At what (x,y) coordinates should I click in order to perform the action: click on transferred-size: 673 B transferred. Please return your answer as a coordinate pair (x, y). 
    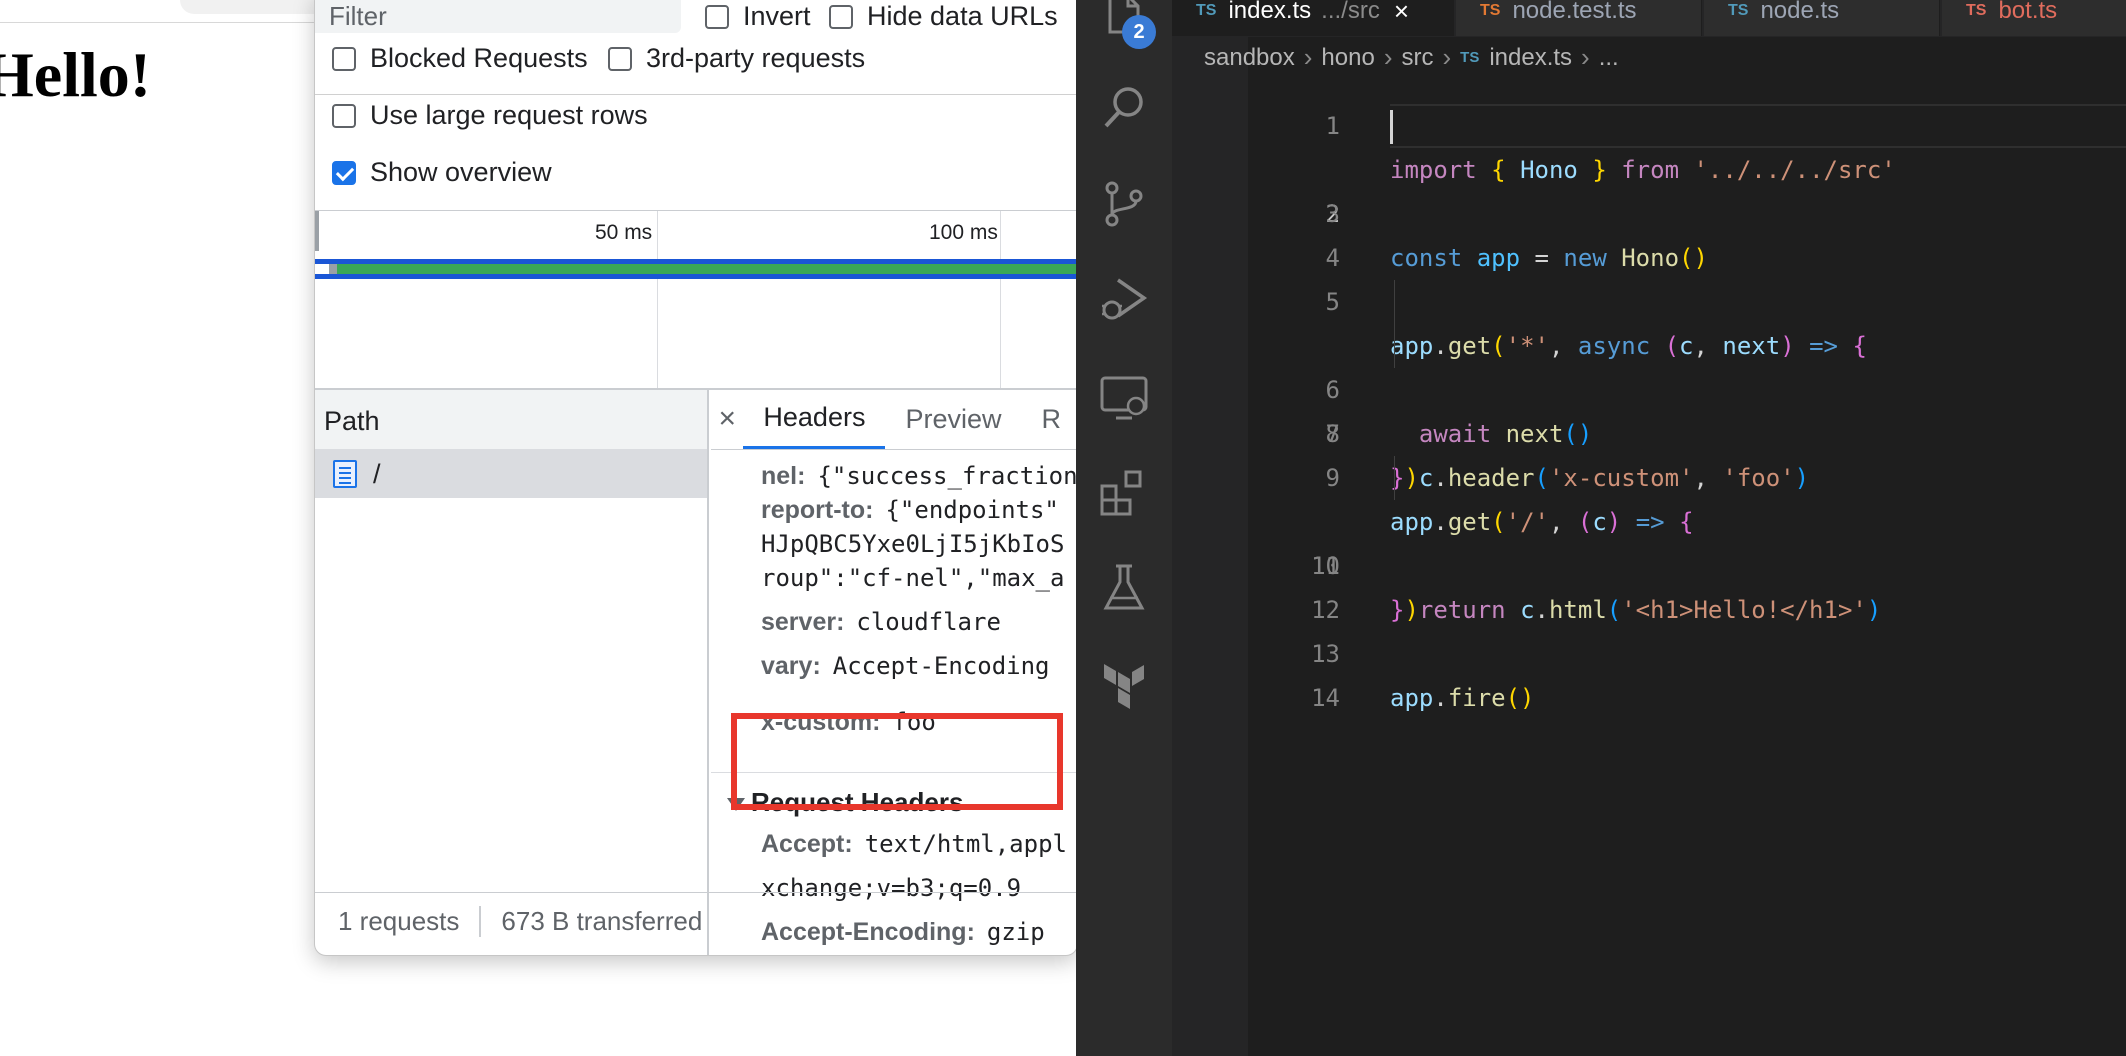
    Looking at the image, I should click on (602, 921).